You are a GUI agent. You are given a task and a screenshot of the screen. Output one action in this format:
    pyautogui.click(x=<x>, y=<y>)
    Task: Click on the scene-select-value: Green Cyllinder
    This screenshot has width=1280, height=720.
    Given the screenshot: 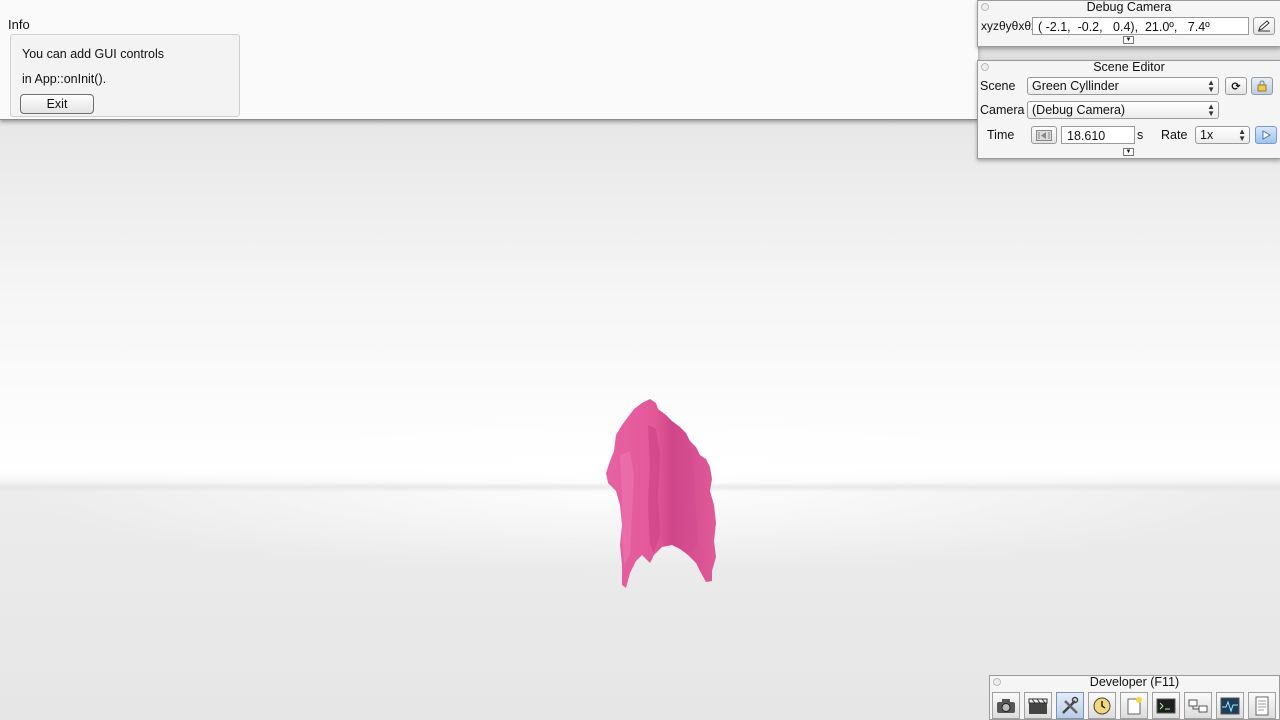 What is the action you would take?
    pyautogui.click(x=1075, y=86)
    